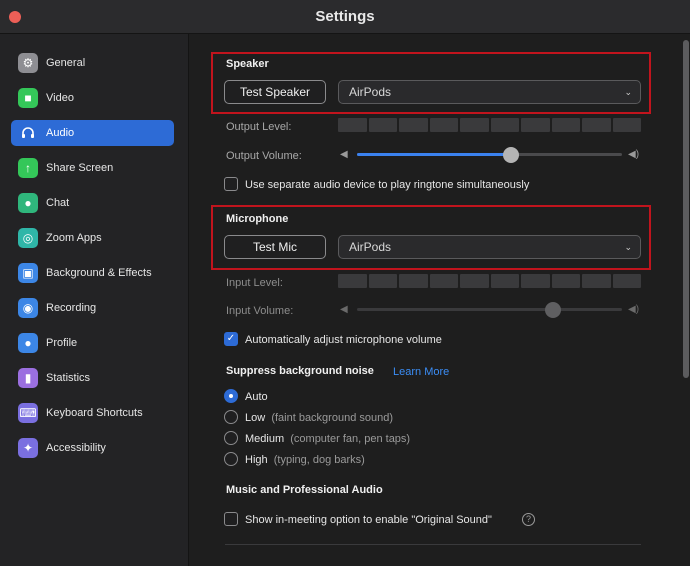  What do you see at coordinates (247, 64) in the screenshot?
I see `speaker-section-title: Speaker` at bounding box center [247, 64].